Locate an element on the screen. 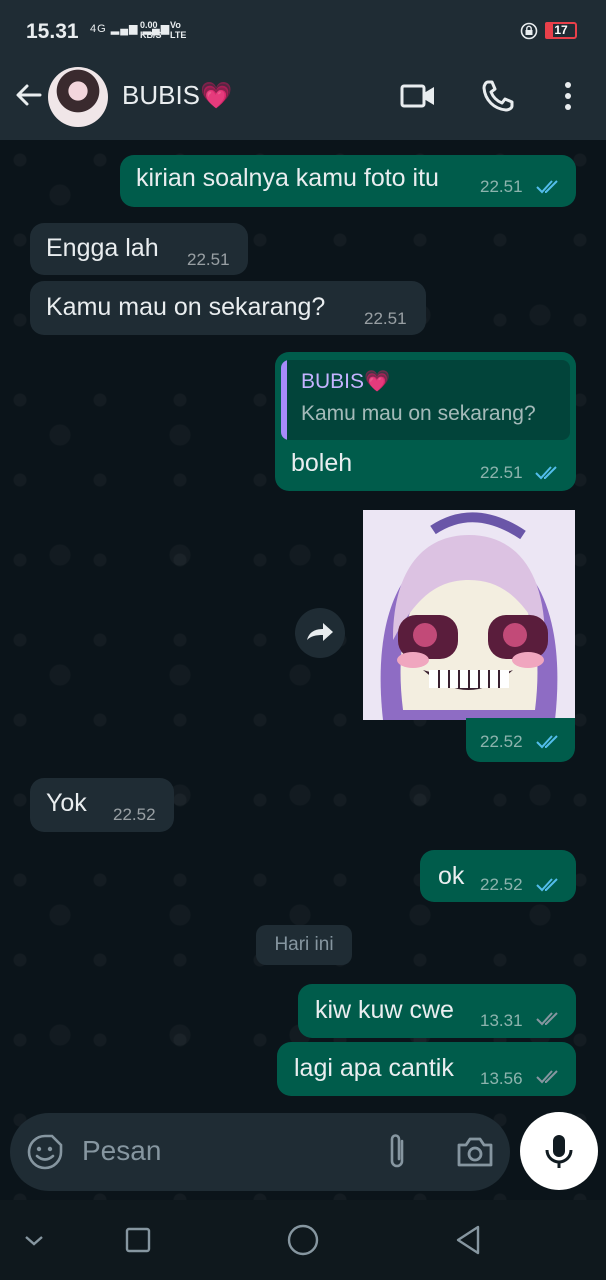 This screenshot has height=1280, width=606. anime-sticker-image is located at coordinates (469, 615).